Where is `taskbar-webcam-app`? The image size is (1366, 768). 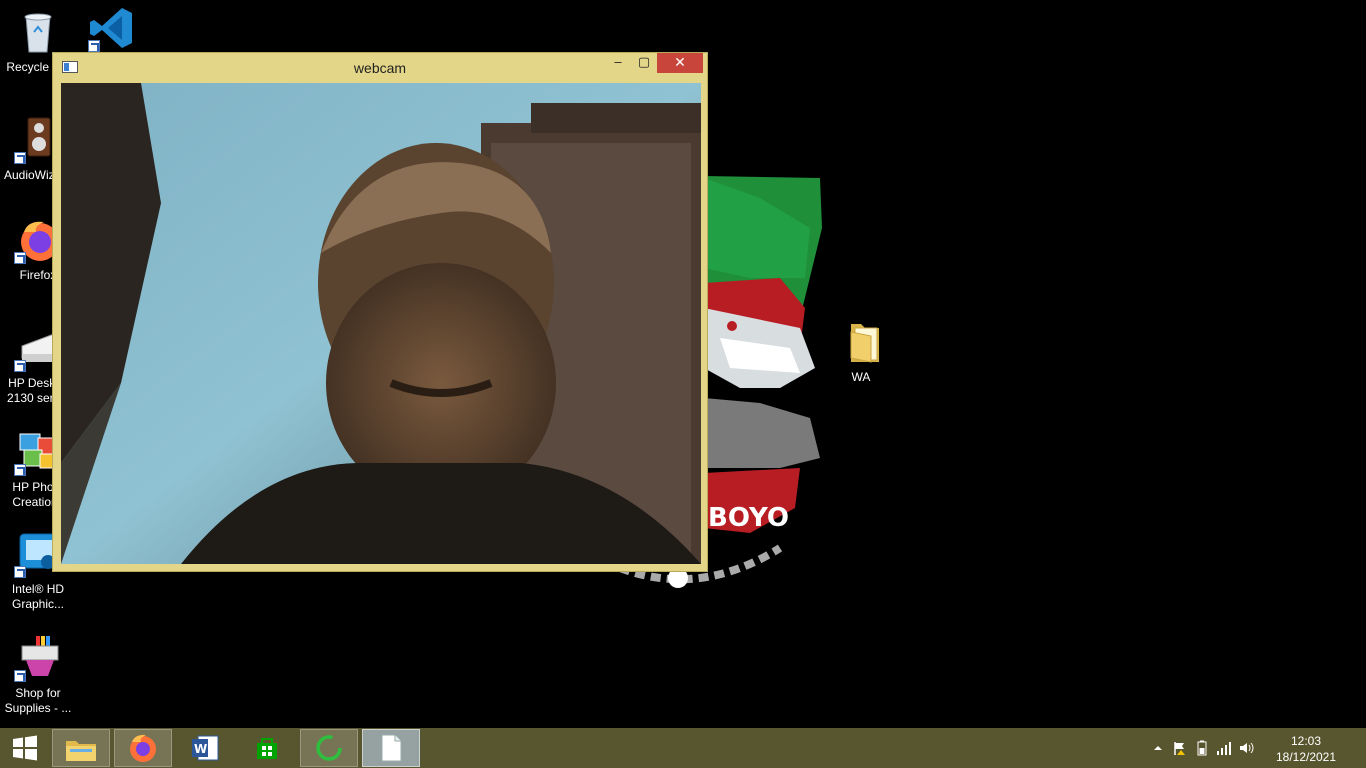
taskbar-webcam-app is located at coordinates (391, 748).